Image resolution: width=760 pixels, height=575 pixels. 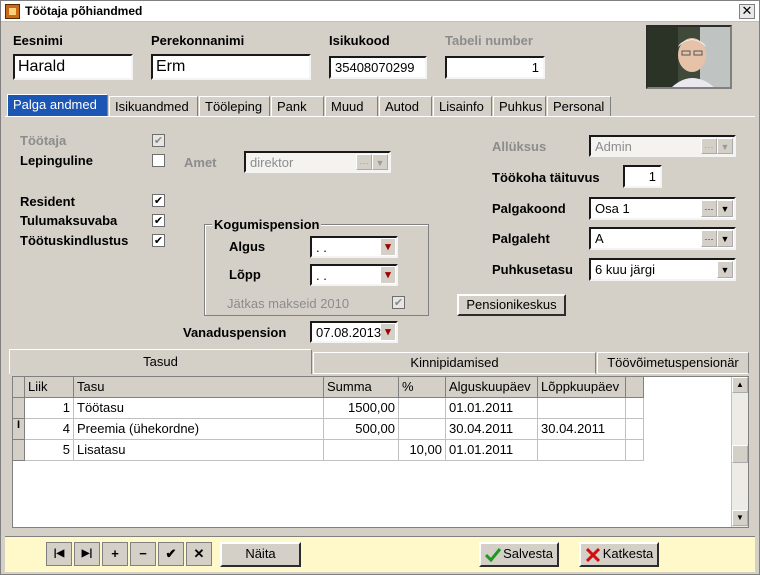 I want to click on window-title: Töötaja põhiandmed, so click(x=84, y=11).